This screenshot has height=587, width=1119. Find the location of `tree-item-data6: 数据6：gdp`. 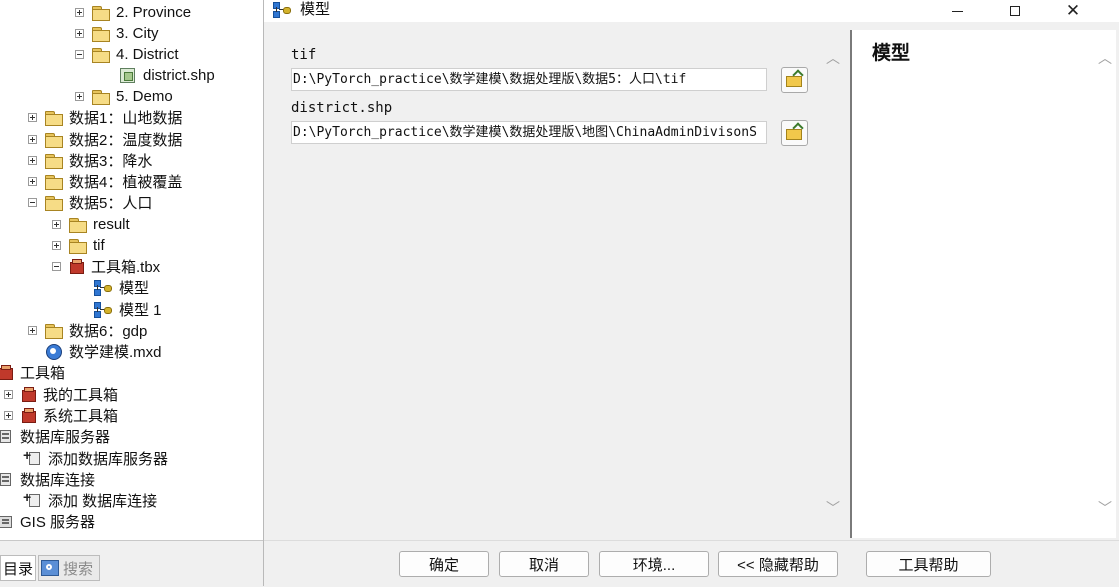

tree-item-data6: 数据6：gdp is located at coordinates (87, 330).